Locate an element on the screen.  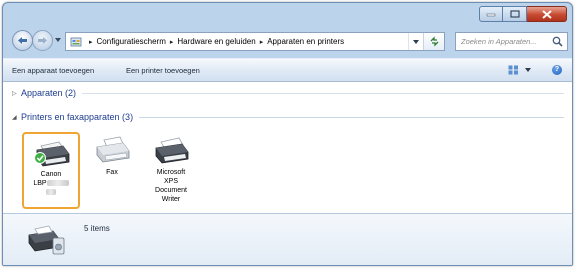
printer-label-line: Canon is located at coordinates (51, 174).